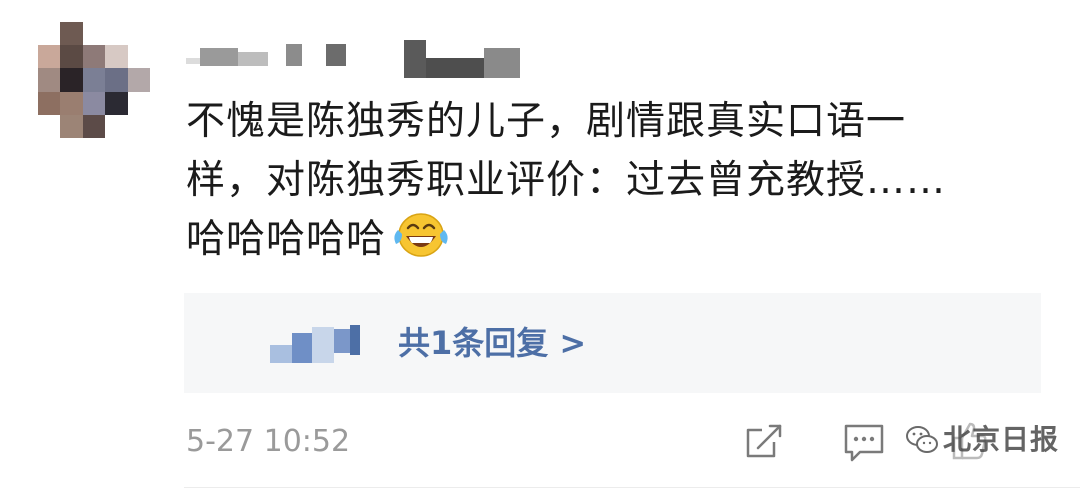  I want to click on comment-line: 哈哈哈哈哈, so click(606, 243).